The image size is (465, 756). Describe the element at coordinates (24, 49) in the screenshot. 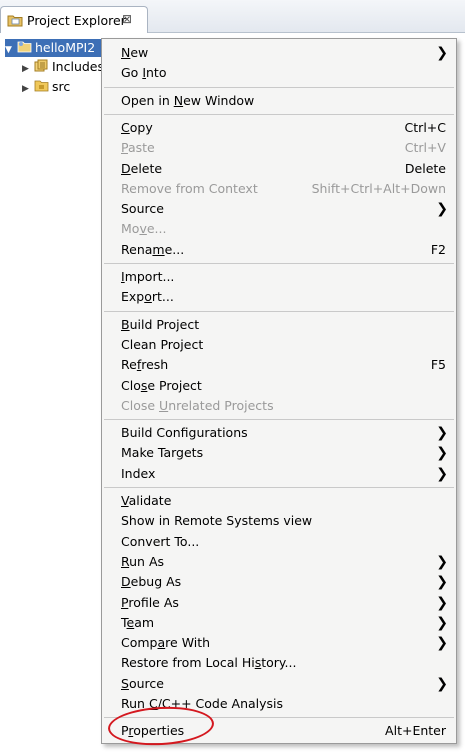

I see `project-folder-icon` at that location.